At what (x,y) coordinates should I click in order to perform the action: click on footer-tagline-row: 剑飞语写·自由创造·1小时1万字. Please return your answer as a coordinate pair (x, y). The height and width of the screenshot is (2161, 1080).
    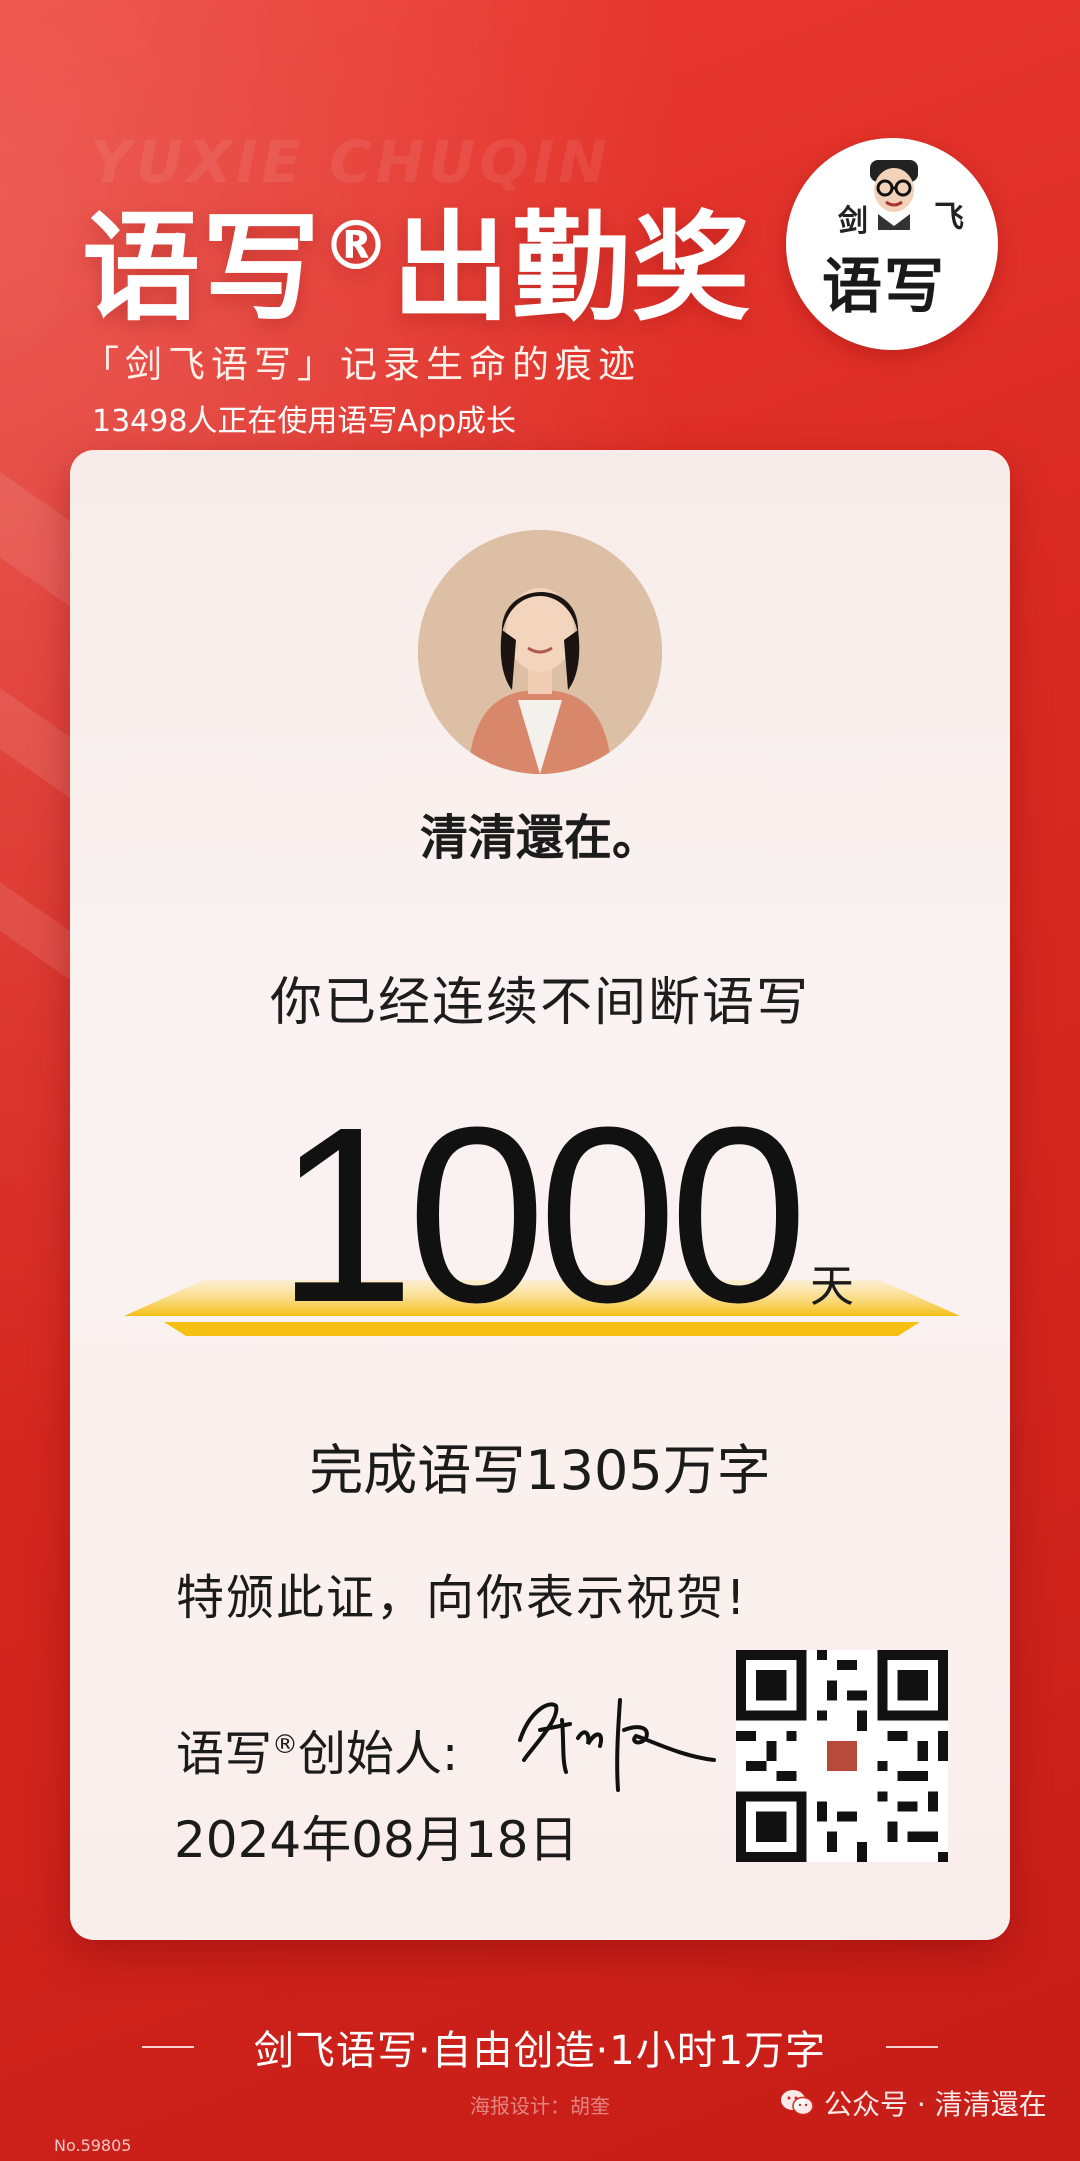
    Looking at the image, I should click on (540, 2047).